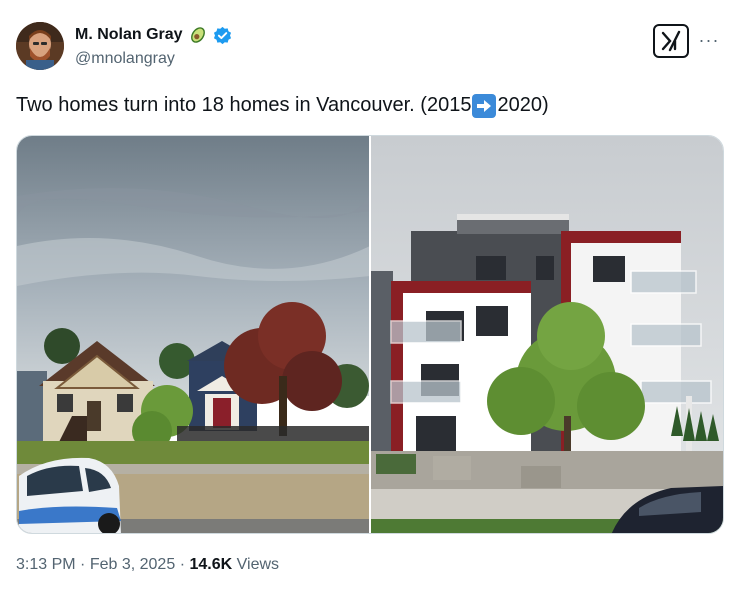 The height and width of the screenshot is (593, 733). What do you see at coordinates (46, 564) in the screenshot?
I see `tweet-time: 3:13 PM` at bounding box center [46, 564].